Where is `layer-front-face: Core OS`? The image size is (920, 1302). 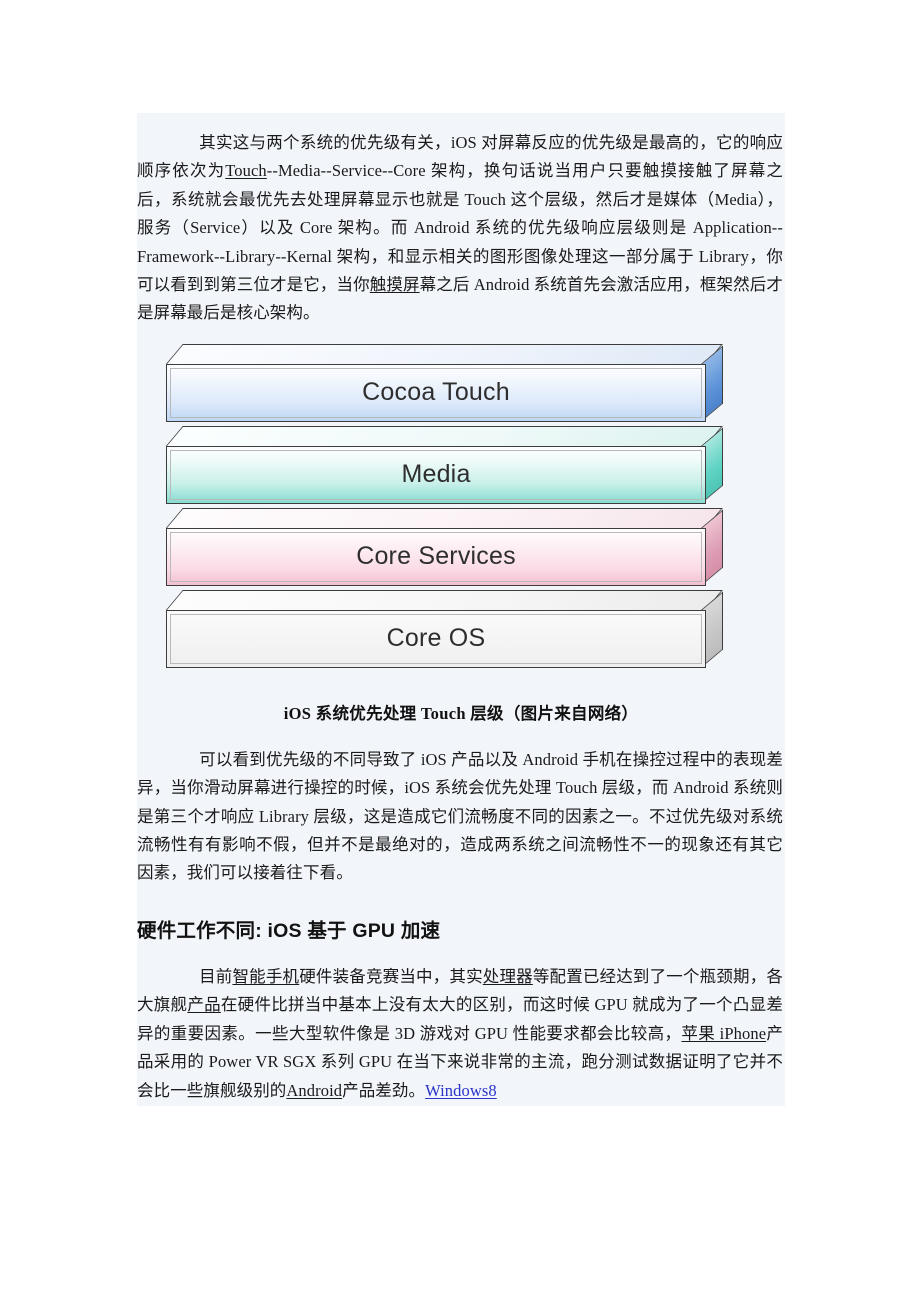 layer-front-face: Core OS is located at coordinates (436, 638).